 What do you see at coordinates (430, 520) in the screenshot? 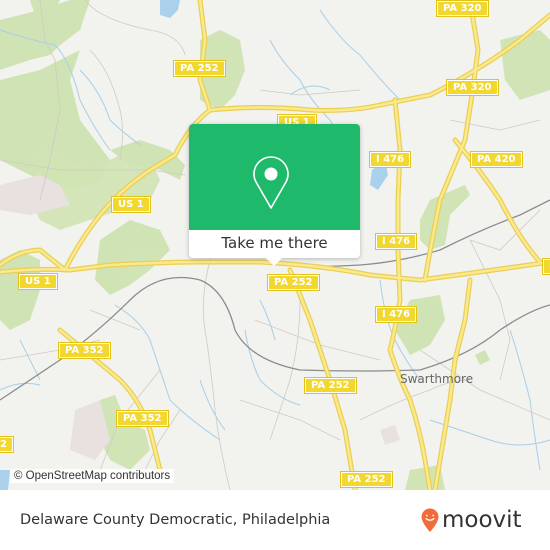
I see `moovit-logo-icon` at bounding box center [430, 520].